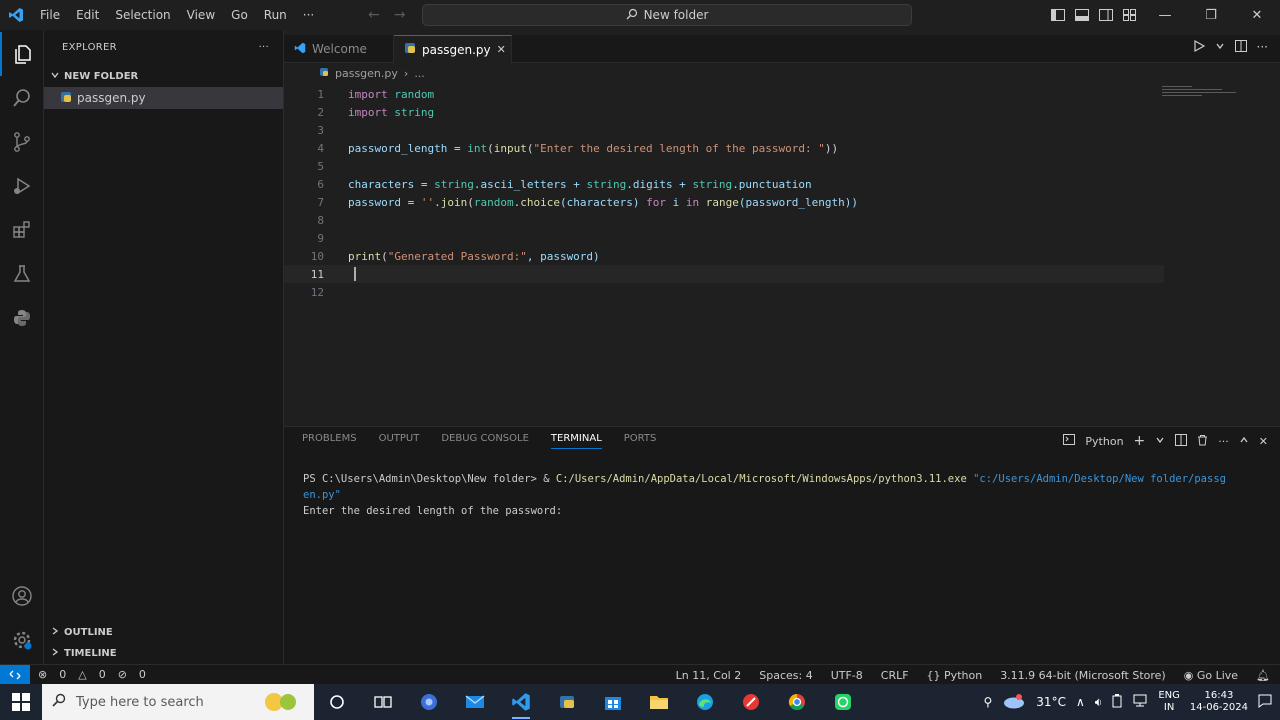 The width and height of the screenshot is (1280, 720). I want to click on testing-flask-icon, so click(22, 274).